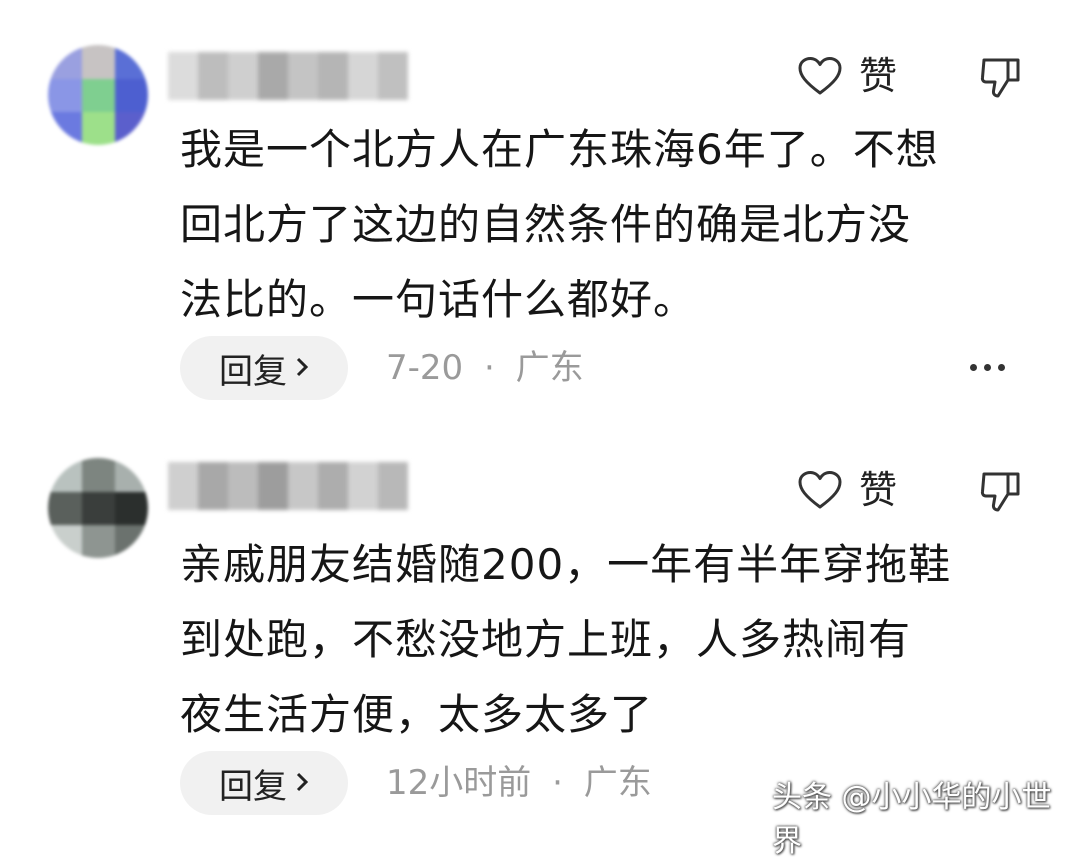 The width and height of the screenshot is (1080, 860). What do you see at coordinates (417, 714) in the screenshot?
I see `comment-text-line: 夜生活方便，太多太多了` at bounding box center [417, 714].